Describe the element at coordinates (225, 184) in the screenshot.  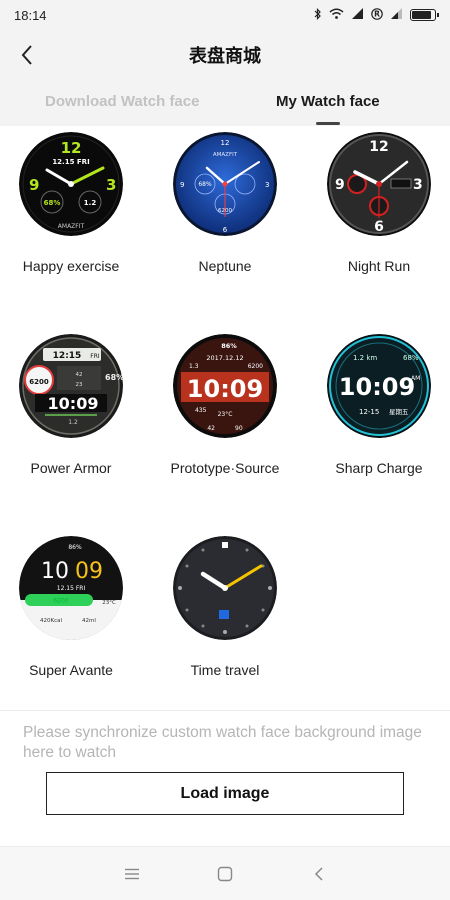
I see `watch-face-preview: 12 AMAZFIT 9 3 6 68% 6200` at that location.